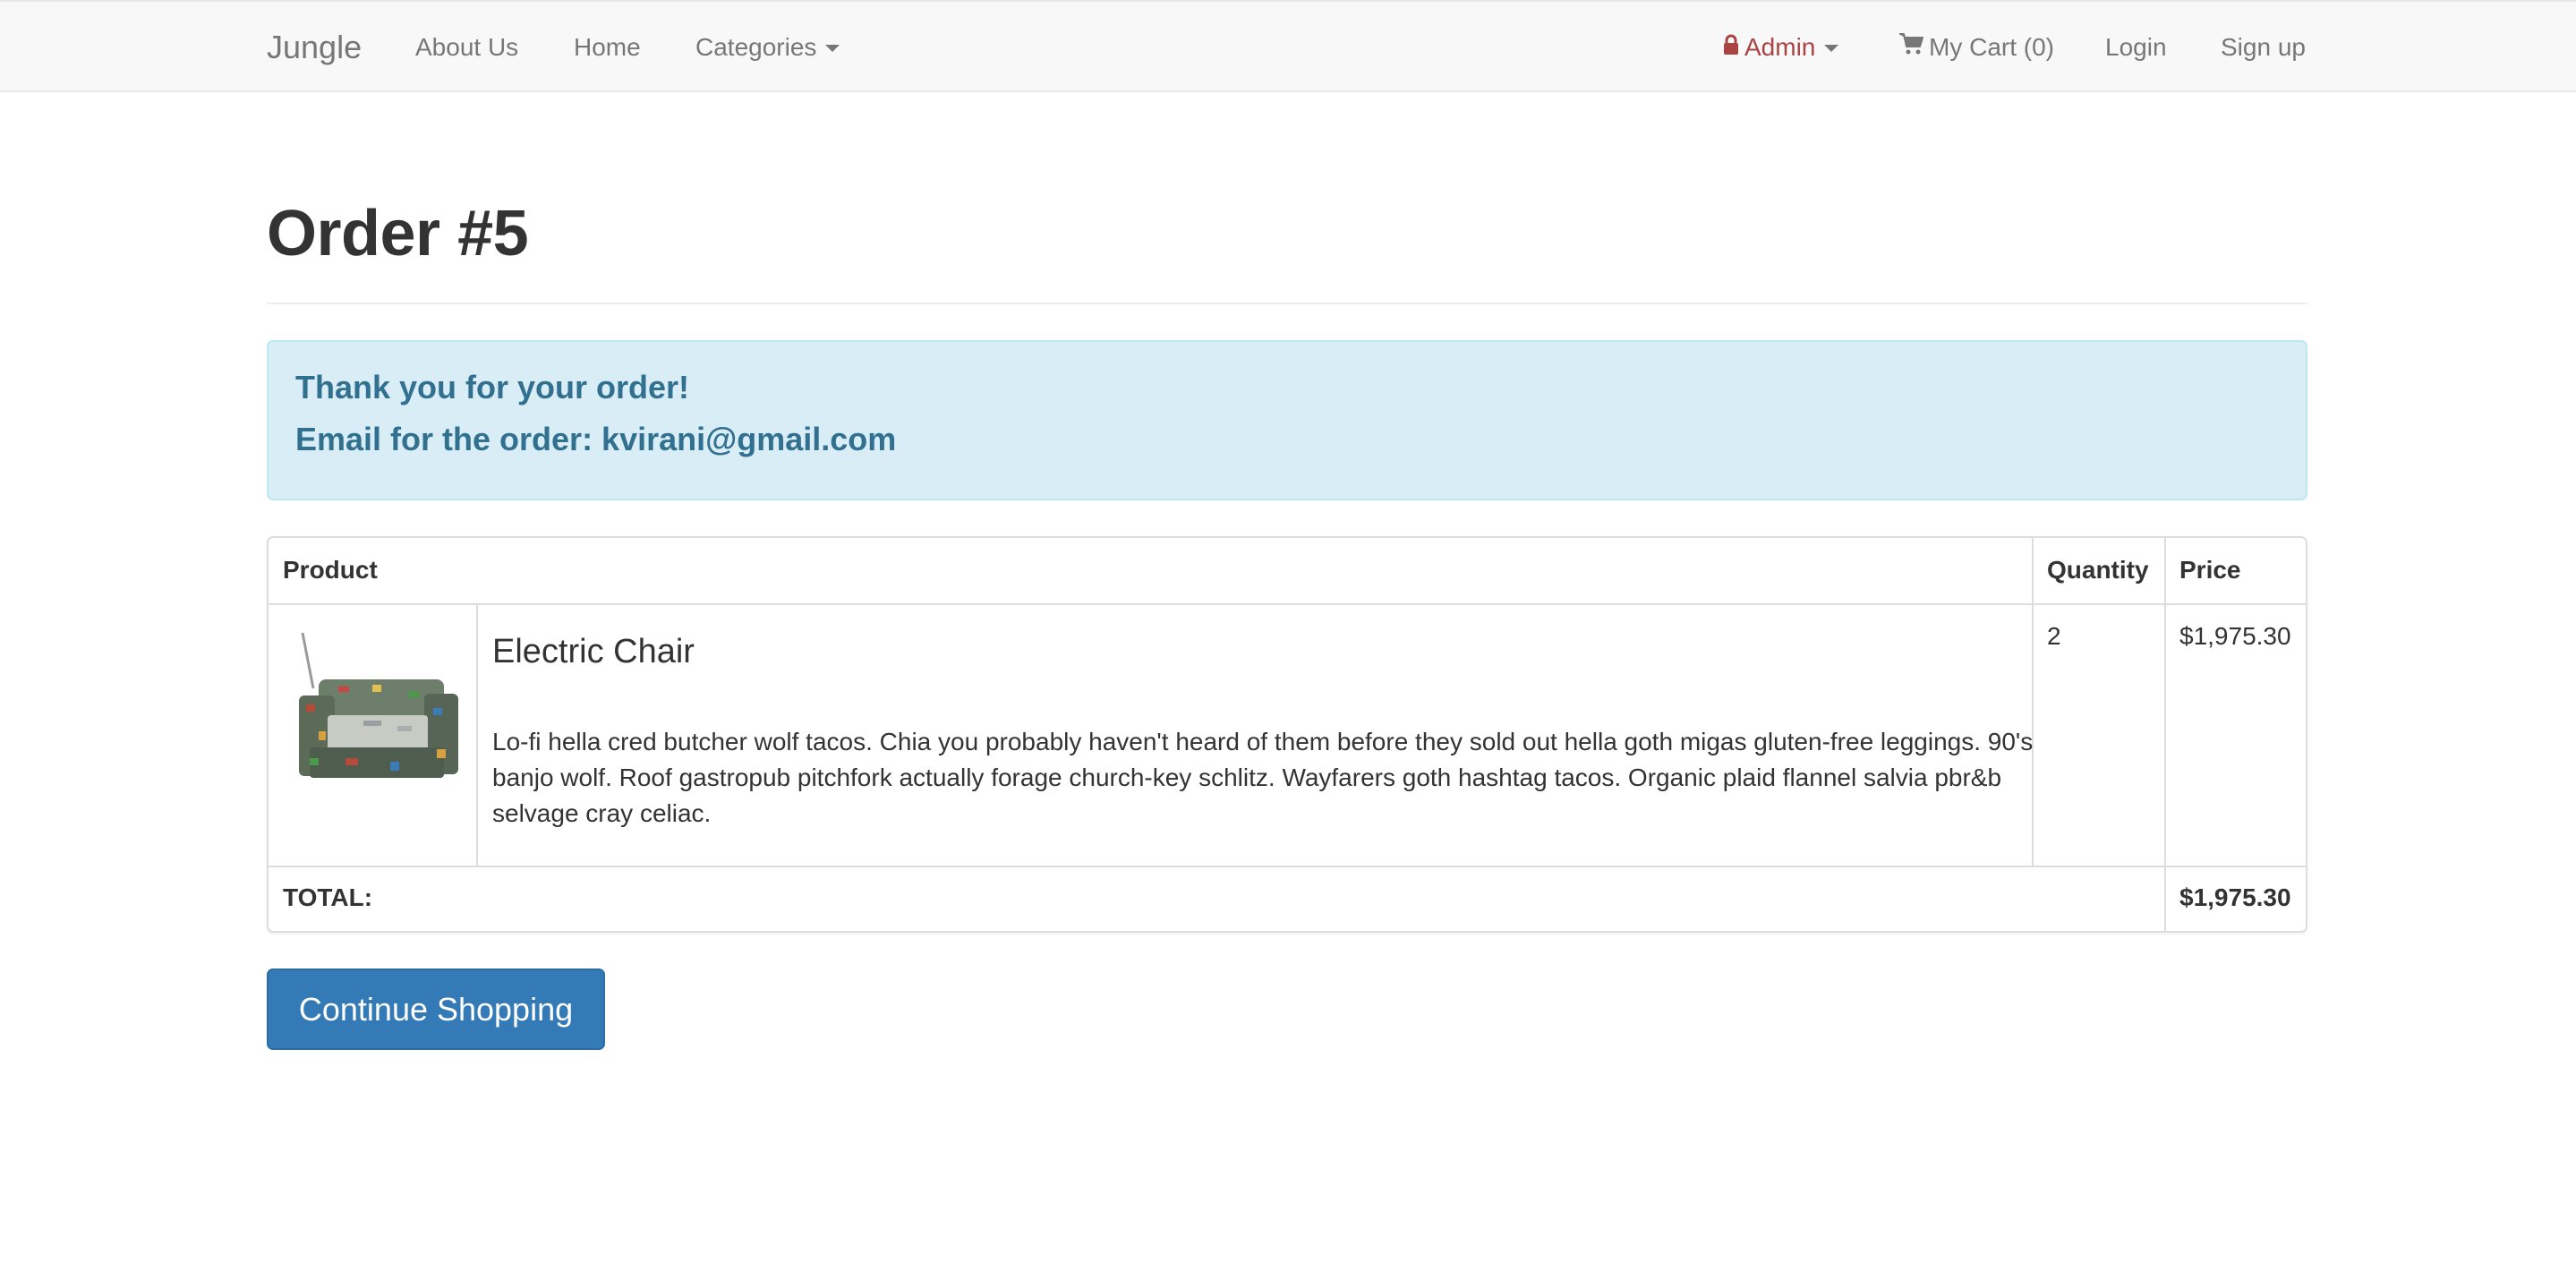 The image size is (2576, 1280). I want to click on total-value: $1,975.30, so click(2235, 897).